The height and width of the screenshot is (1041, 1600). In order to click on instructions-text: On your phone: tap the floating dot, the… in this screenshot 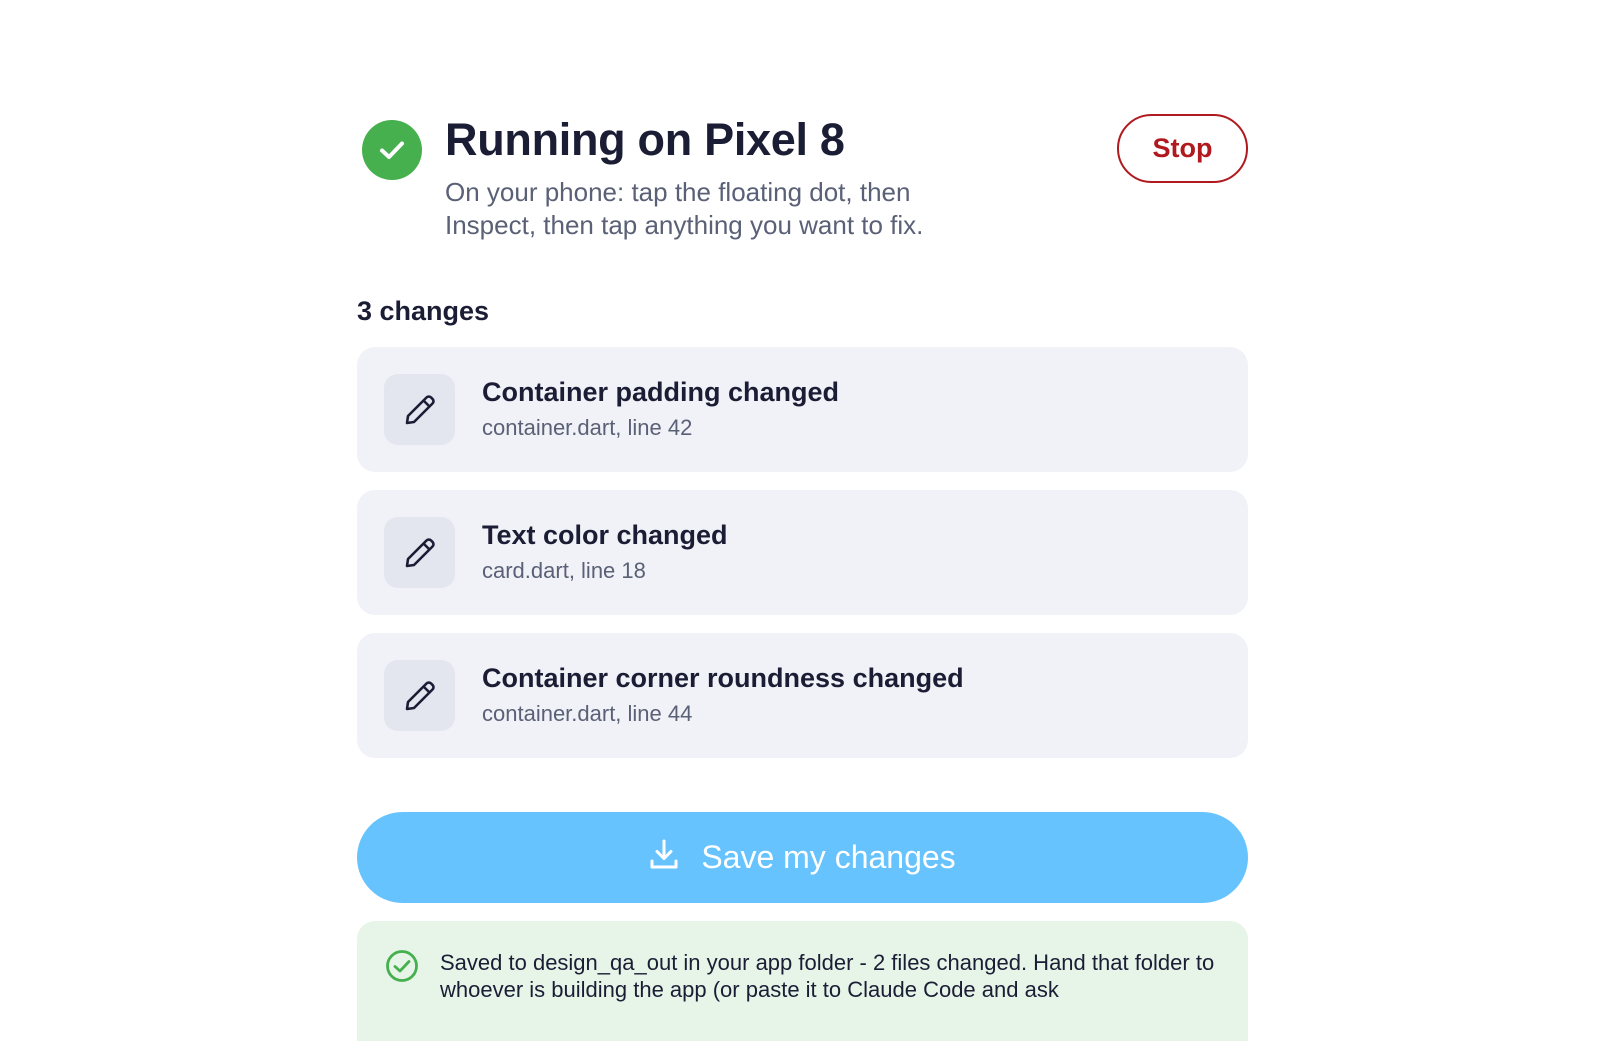, I will do `click(684, 208)`.